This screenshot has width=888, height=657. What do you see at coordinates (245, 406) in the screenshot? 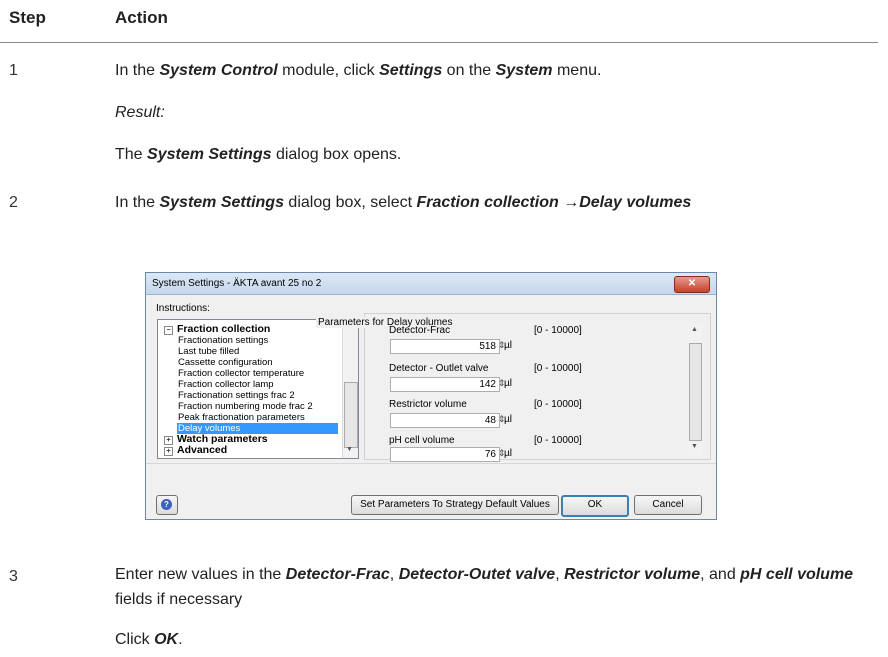
I see `tree-item: Fraction numbering mode frac 2` at bounding box center [245, 406].